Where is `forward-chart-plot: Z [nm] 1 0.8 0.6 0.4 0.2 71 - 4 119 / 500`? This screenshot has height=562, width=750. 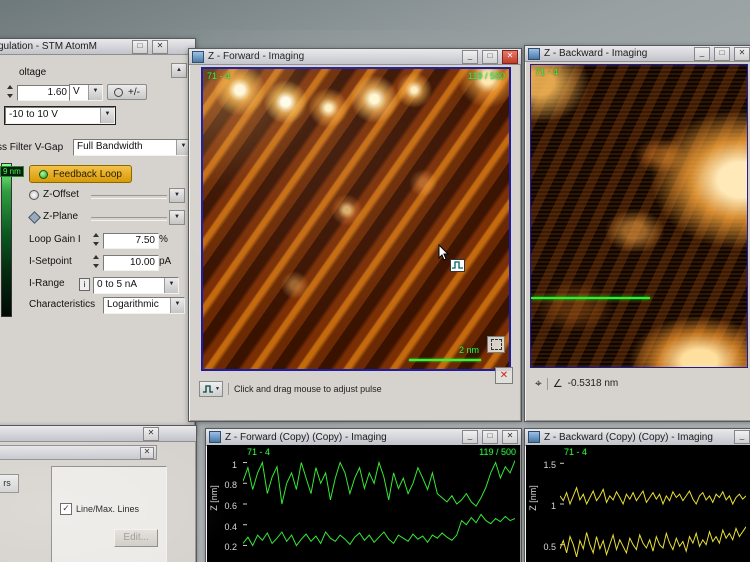 forward-chart-plot: Z [nm] 1 0.8 0.6 0.4 0.2 71 - 4 119 / 500 is located at coordinates (363, 503).